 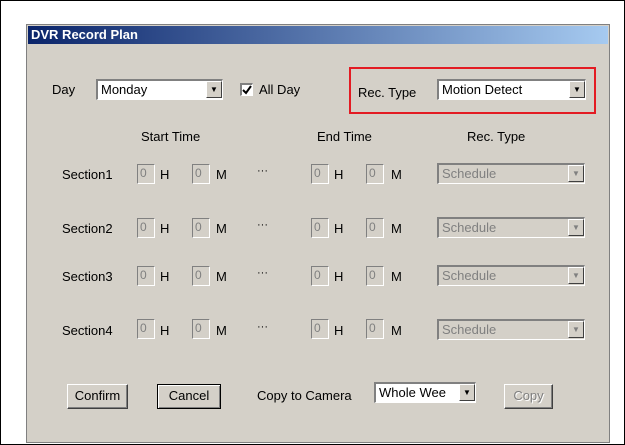 What do you see at coordinates (496, 136) in the screenshot?
I see `rec-type-column-header: Rec. Type` at bounding box center [496, 136].